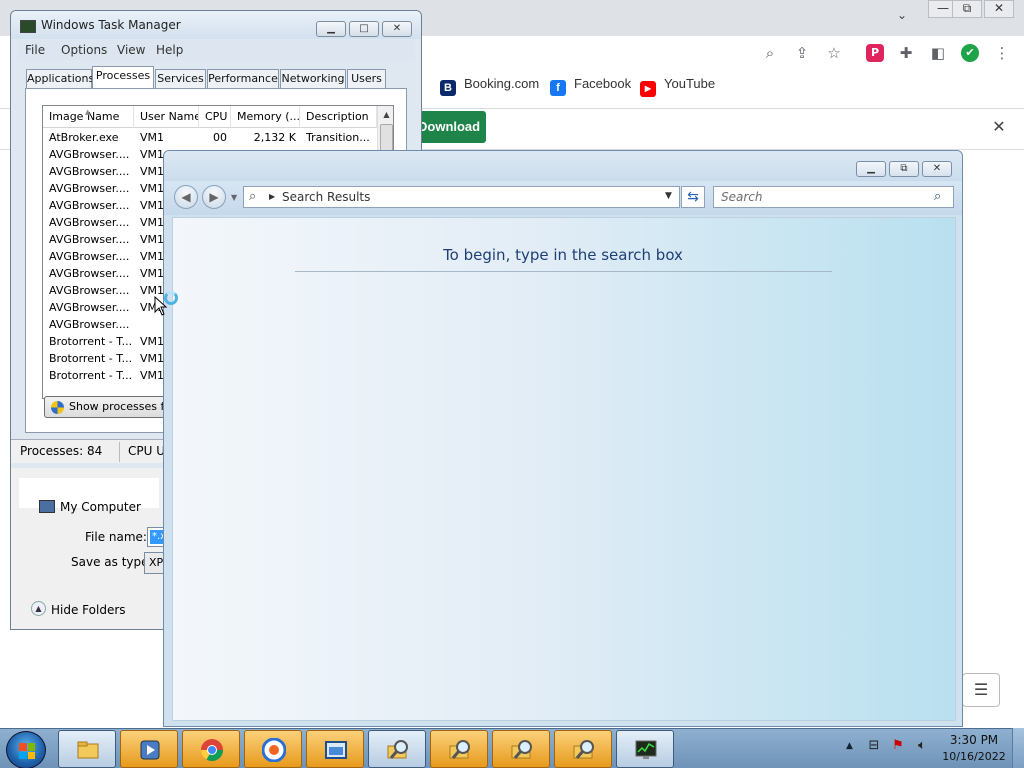 The image size is (1024, 768). I want to click on folder-icon, so click(88, 750).